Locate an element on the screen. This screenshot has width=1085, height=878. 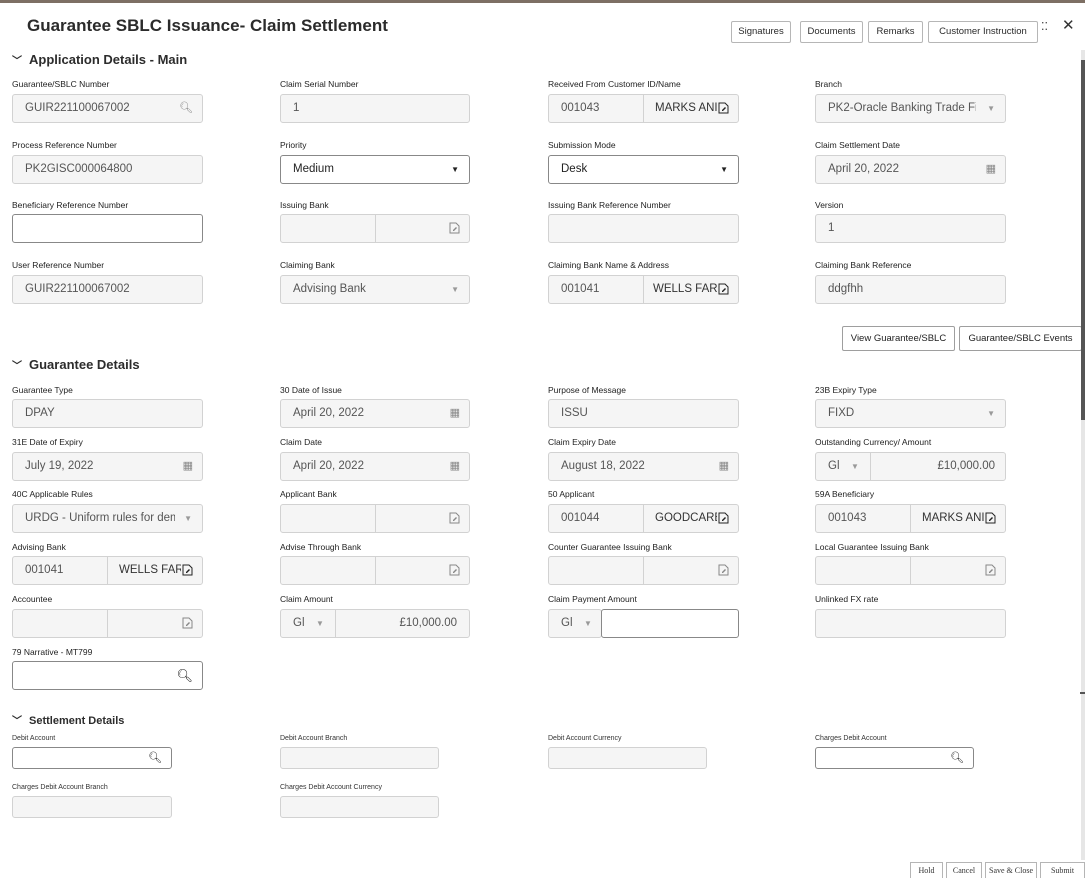
claim-serial-field: 1 is located at coordinates (375, 108).